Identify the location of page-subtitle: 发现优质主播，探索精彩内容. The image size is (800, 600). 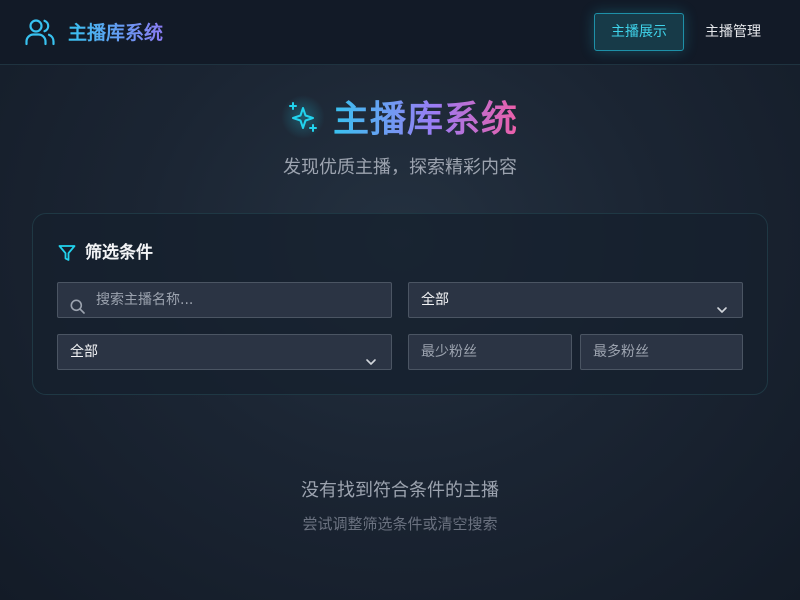
(400, 167).